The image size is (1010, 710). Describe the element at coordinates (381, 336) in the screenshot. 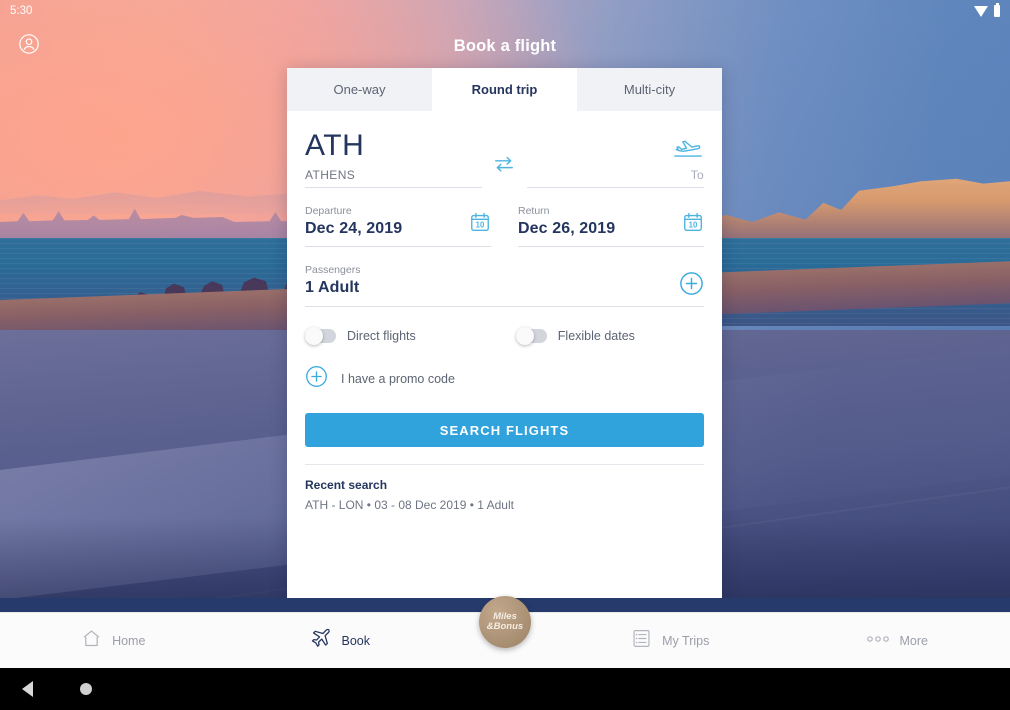

I see `direct-flights-label: Direct flights` at that location.